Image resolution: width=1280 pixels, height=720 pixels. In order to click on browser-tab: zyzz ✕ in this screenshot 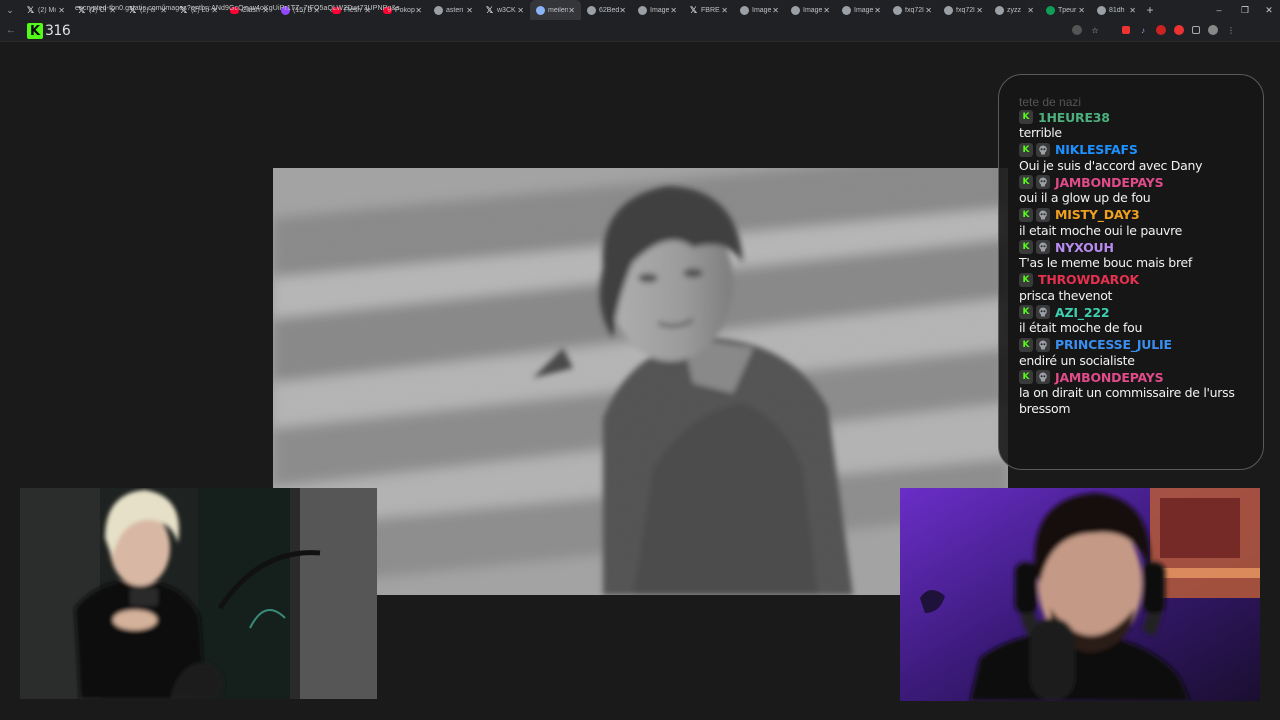, I will do `click(1014, 10)`.